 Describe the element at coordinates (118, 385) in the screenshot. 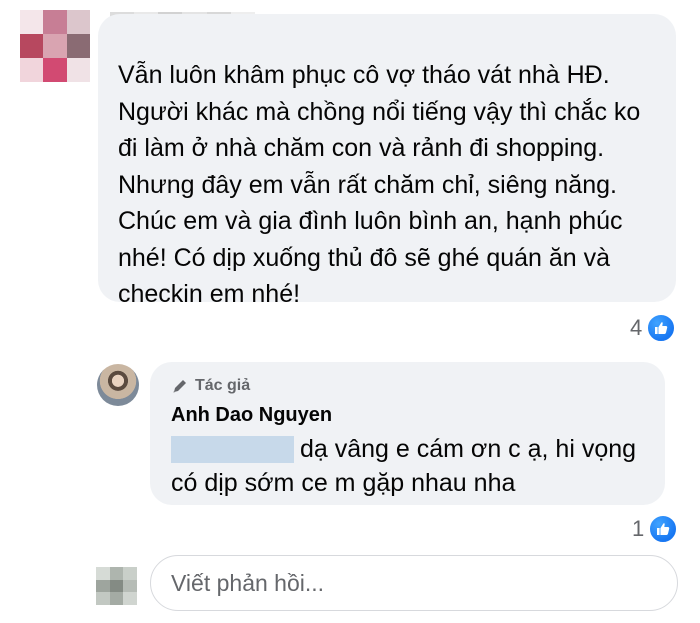

I see `author-avatar` at that location.